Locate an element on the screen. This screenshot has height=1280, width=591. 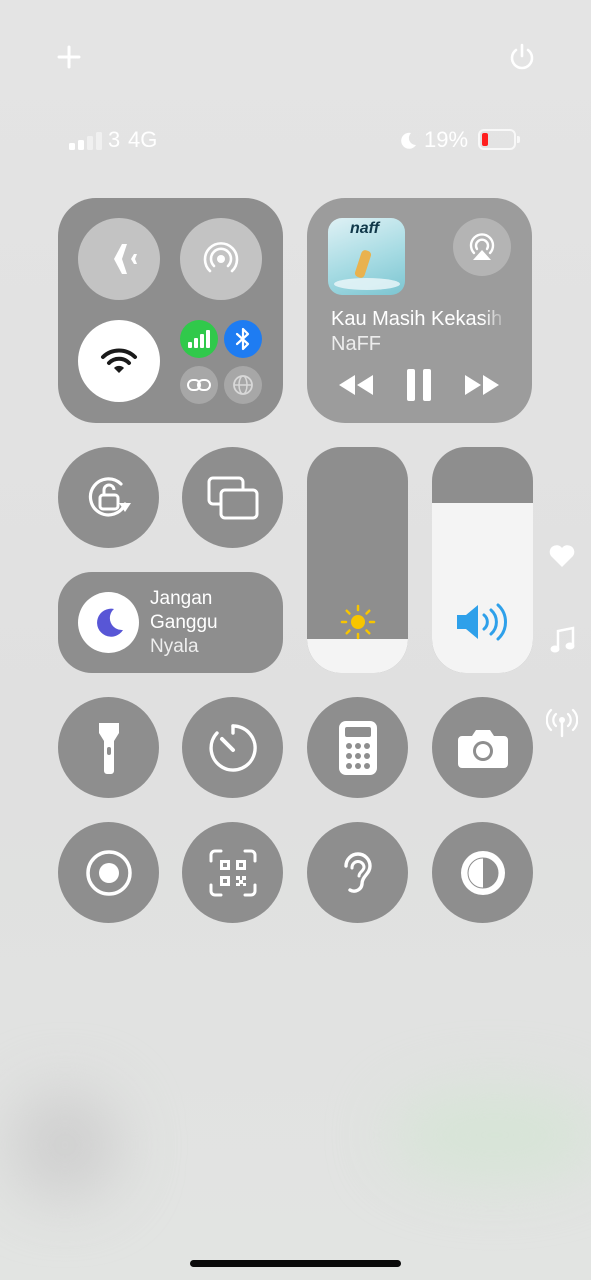
hearing-icon is located at coordinates (357, 872).